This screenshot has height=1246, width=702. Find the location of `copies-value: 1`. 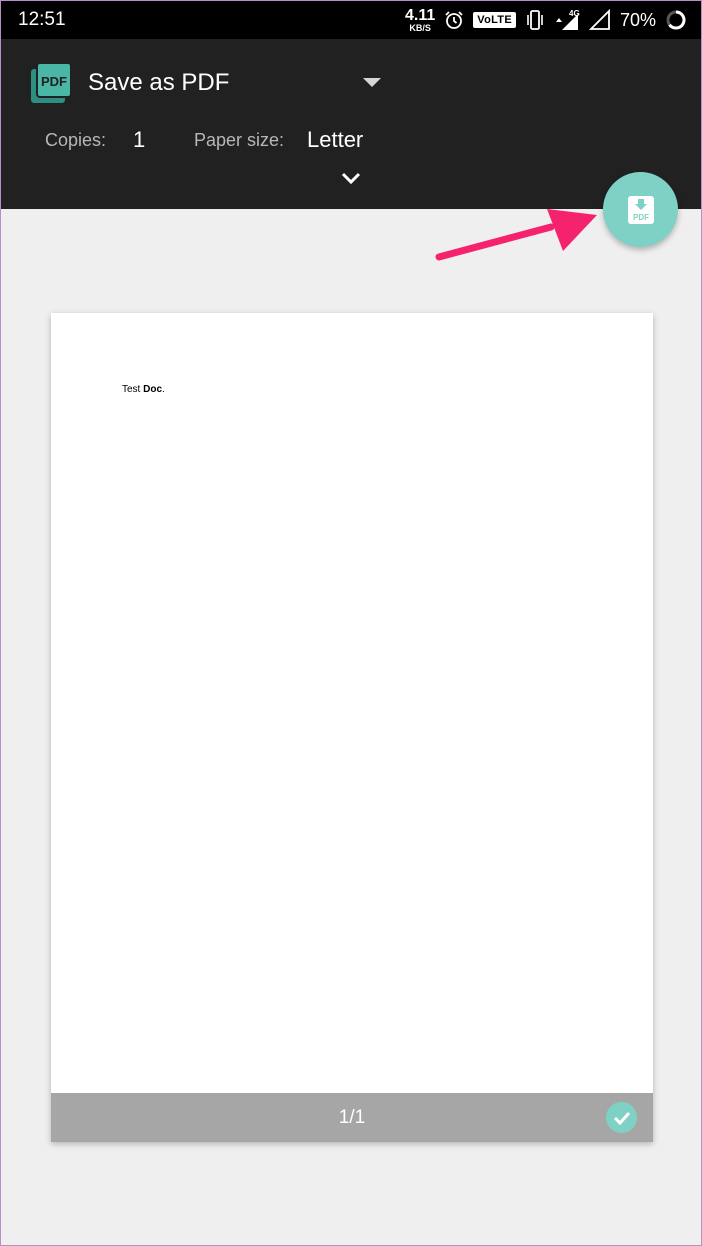

copies-value: 1 is located at coordinates (139, 140).